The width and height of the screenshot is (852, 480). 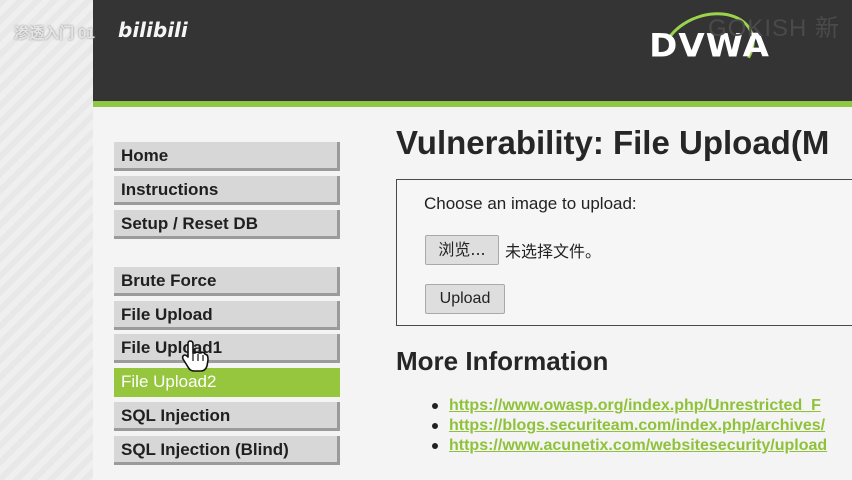 What do you see at coordinates (195, 356) in the screenshot?
I see `hand-cursor-icon` at bounding box center [195, 356].